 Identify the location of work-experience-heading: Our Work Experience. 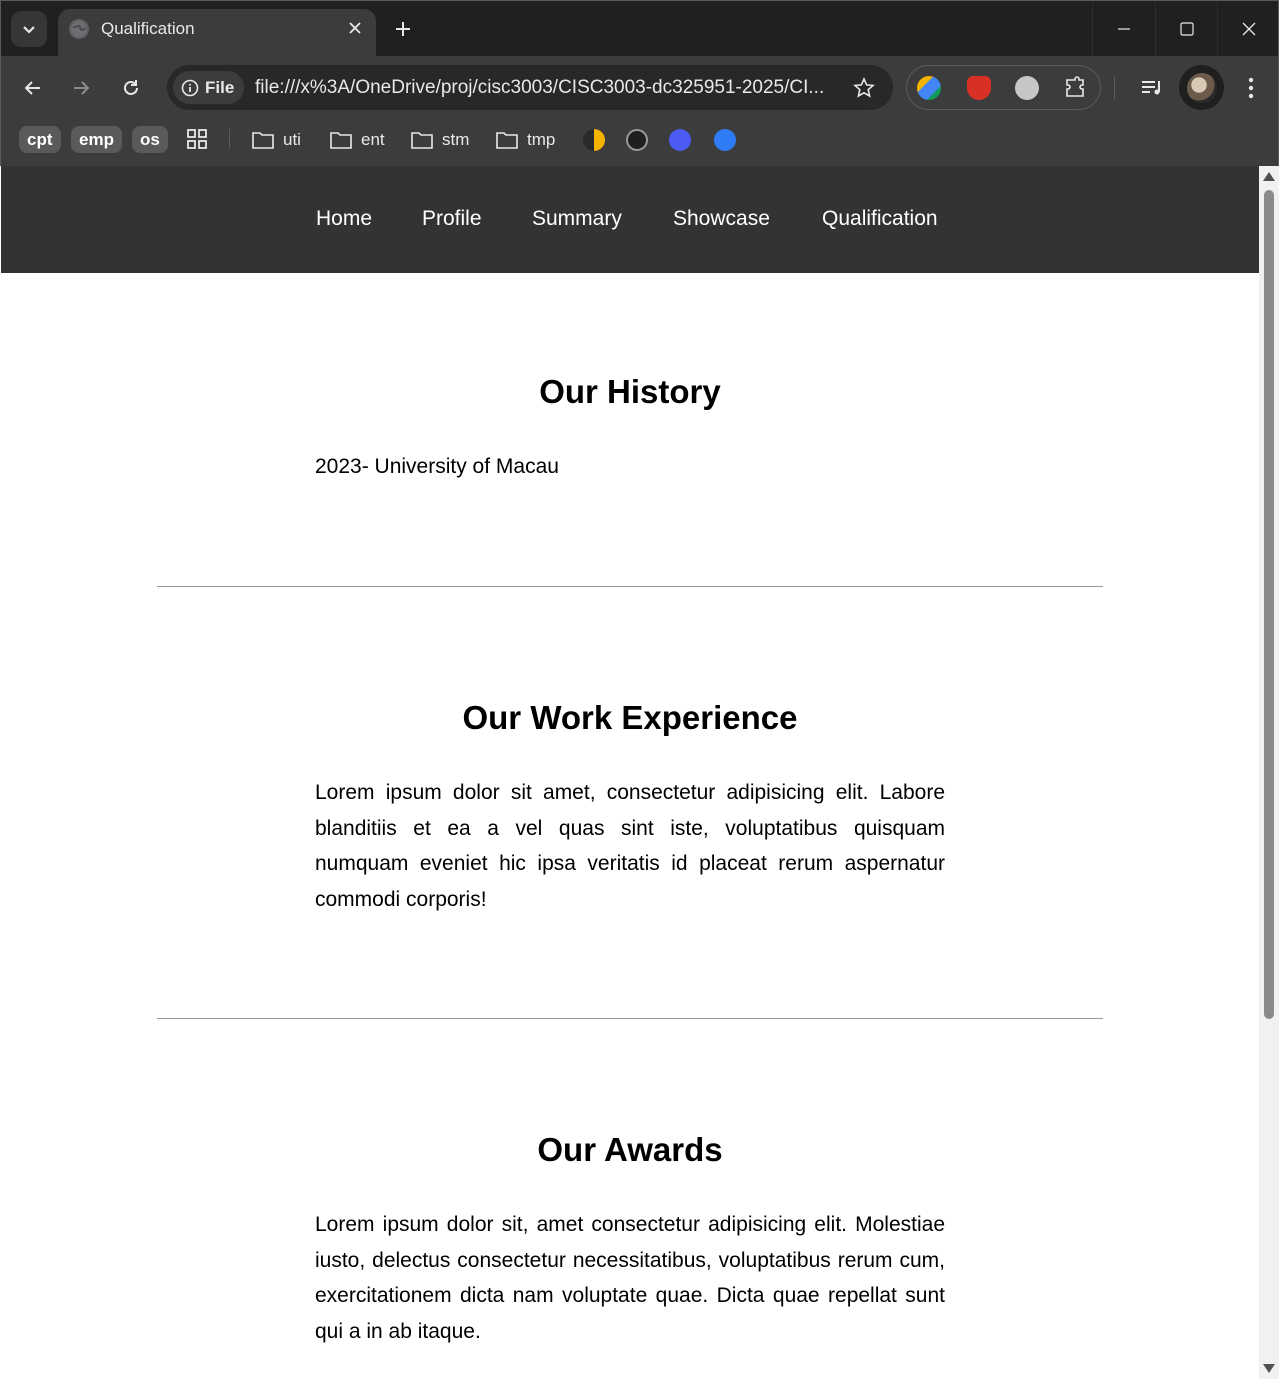
(630, 717).